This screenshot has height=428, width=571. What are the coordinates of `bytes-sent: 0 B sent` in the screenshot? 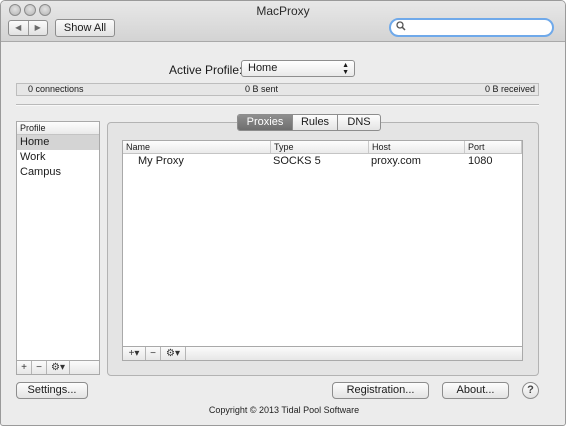 It's located at (262, 89).